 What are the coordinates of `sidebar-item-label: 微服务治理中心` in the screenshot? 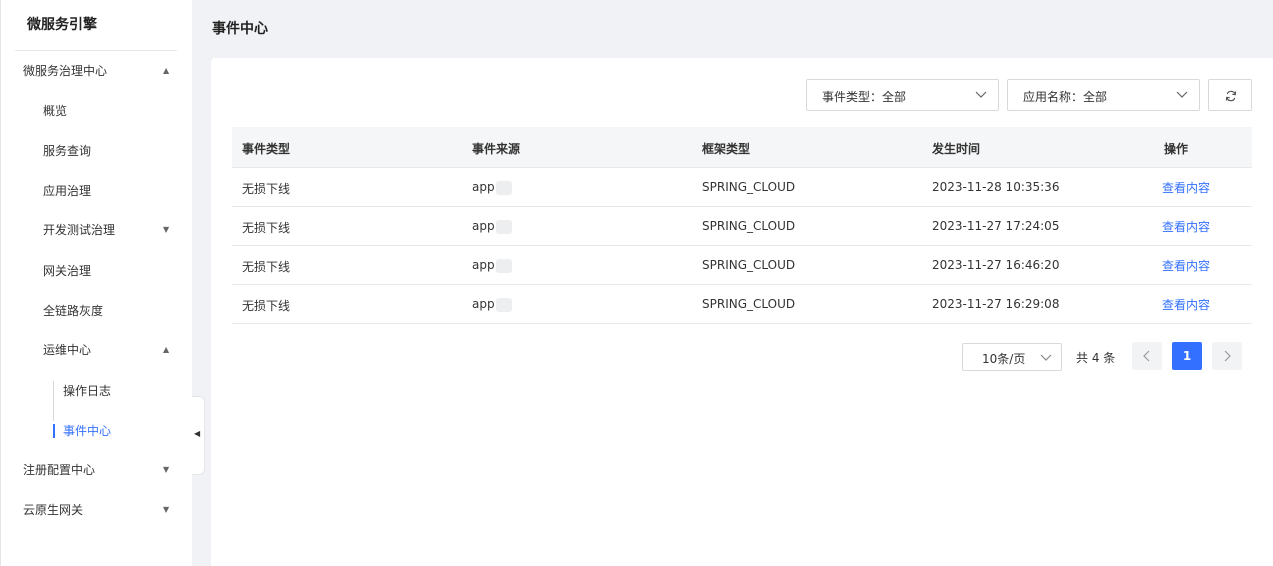 It's located at (65, 71).